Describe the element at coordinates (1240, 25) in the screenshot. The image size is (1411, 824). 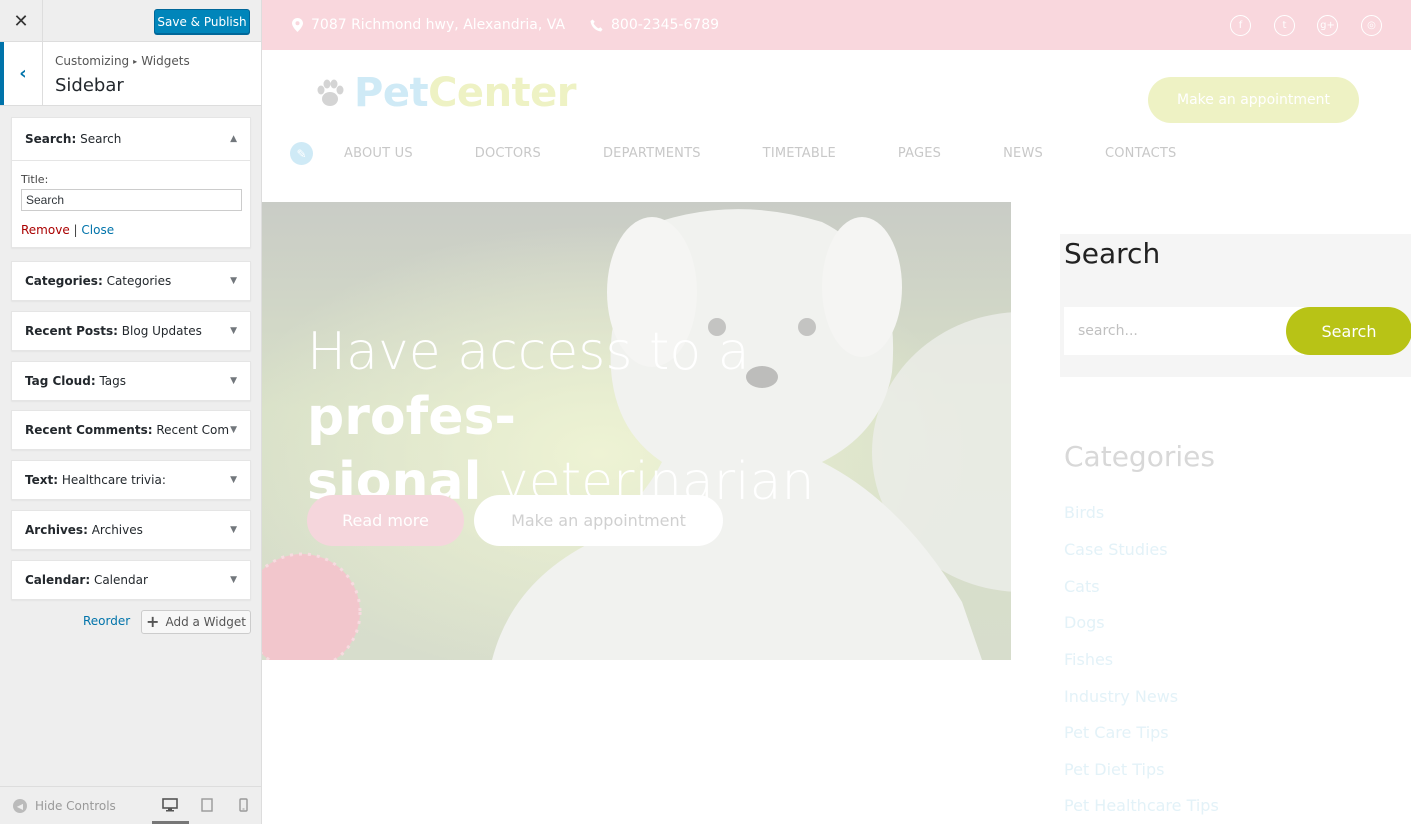
I see `facebook-icon: f` at that location.